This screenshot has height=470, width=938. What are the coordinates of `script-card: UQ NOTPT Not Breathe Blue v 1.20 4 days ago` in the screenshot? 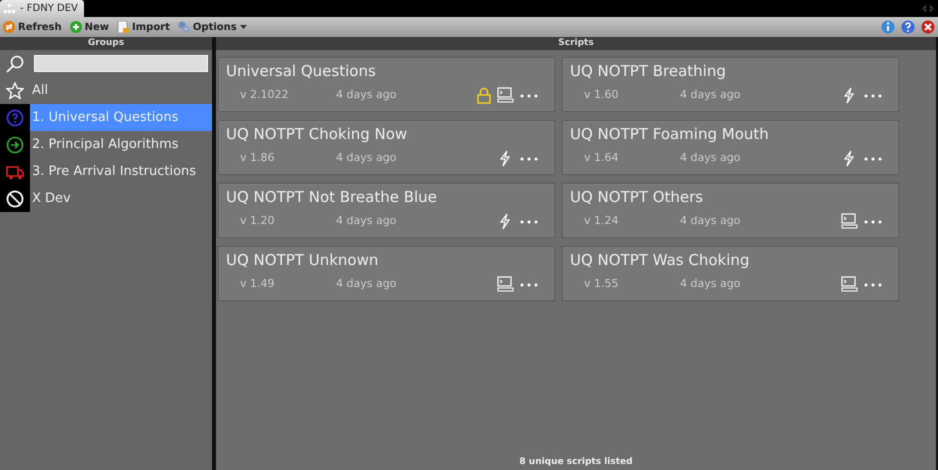 It's located at (386, 210).